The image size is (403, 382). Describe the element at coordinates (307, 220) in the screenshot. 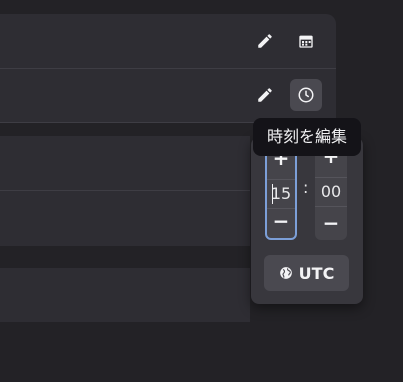

I see `time-picker-popover: + 15 − : + 00 − UTC` at that location.